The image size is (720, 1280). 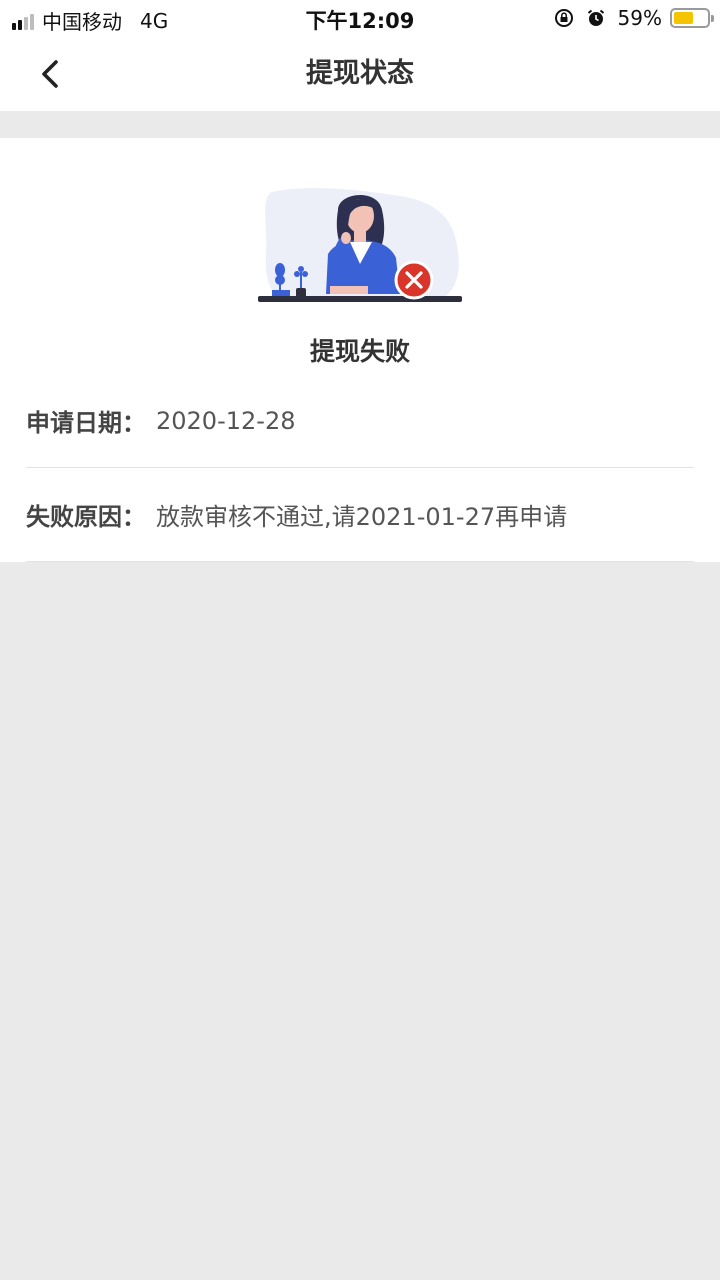 What do you see at coordinates (86, 423) in the screenshot?
I see `apply-date-label: 申请日期：` at bounding box center [86, 423].